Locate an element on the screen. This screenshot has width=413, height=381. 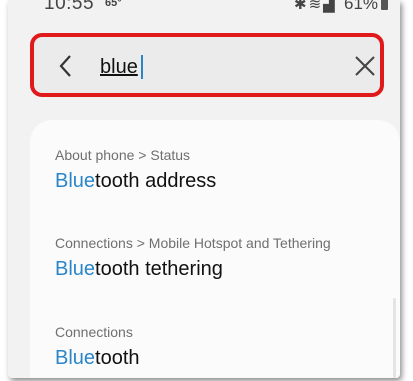
status-time: 10:55 is located at coordinates (69, 7).